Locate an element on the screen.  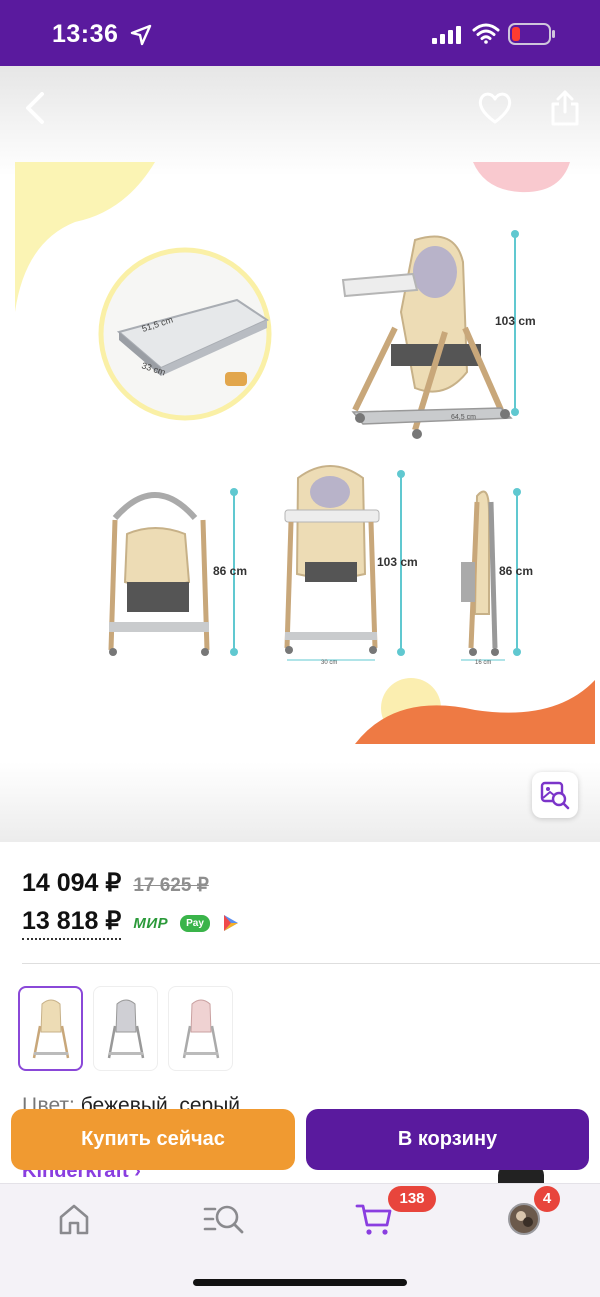
mir-logo: МИР is located at coordinates (151, 923).